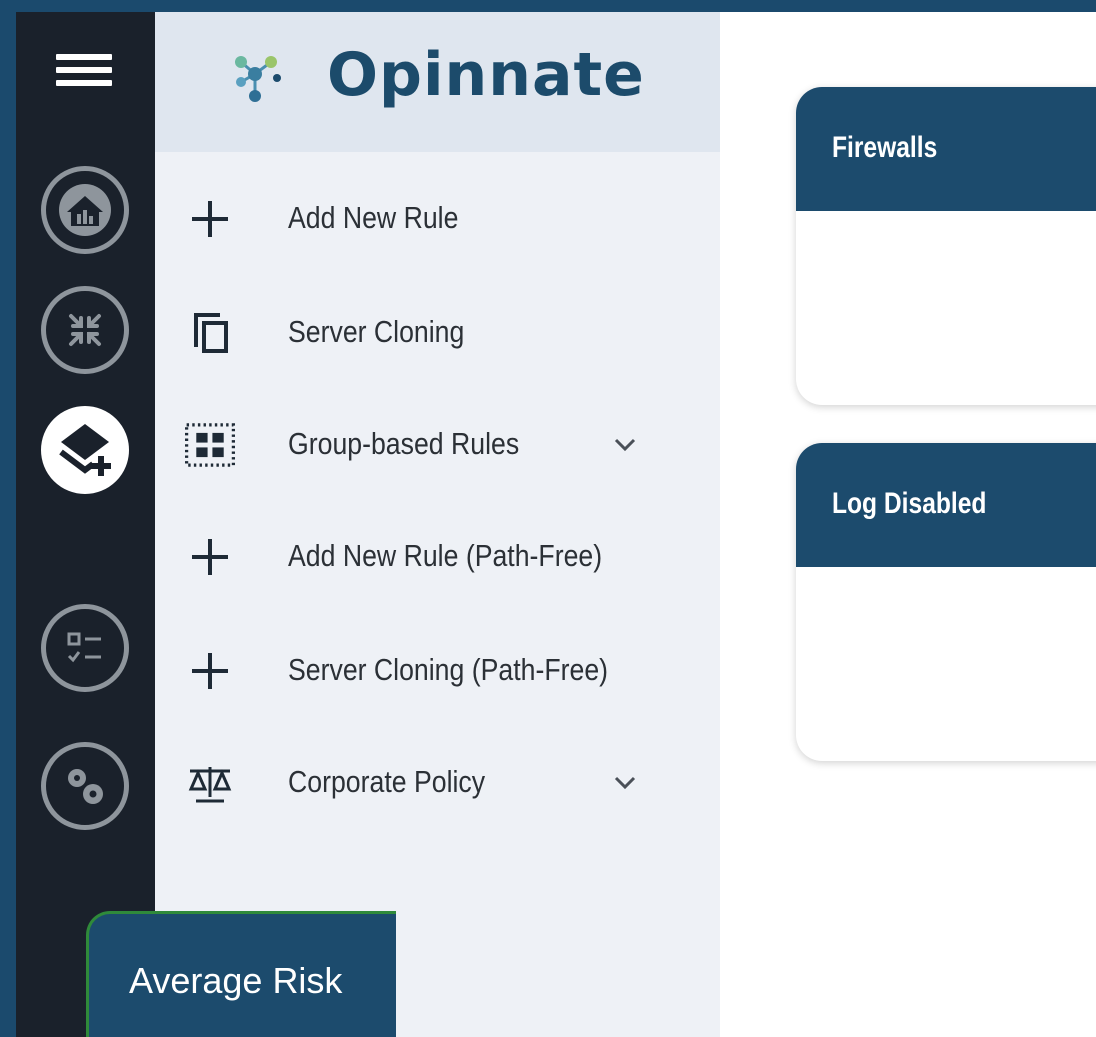 The width and height of the screenshot is (1096, 1037). What do you see at coordinates (258, 79) in the screenshot?
I see `brand-logo-icon` at bounding box center [258, 79].